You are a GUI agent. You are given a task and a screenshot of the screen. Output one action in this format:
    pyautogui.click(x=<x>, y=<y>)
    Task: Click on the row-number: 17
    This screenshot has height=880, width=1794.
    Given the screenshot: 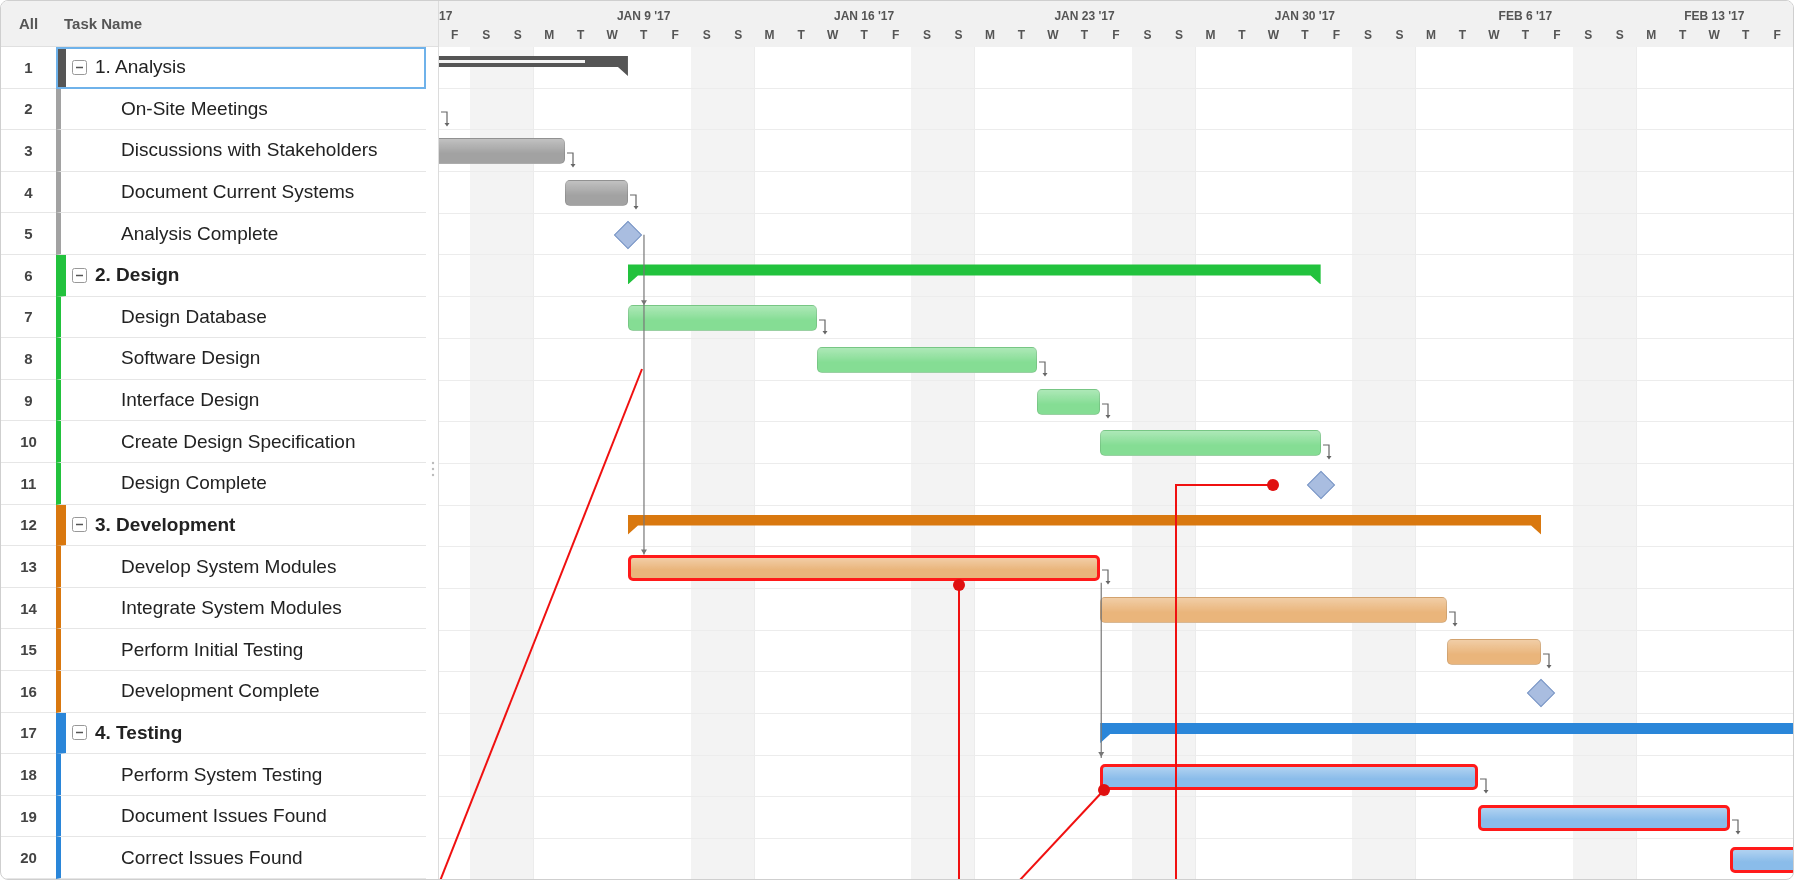 What is the action you would take?
    pyautogui.click(x=28, y=733)
    